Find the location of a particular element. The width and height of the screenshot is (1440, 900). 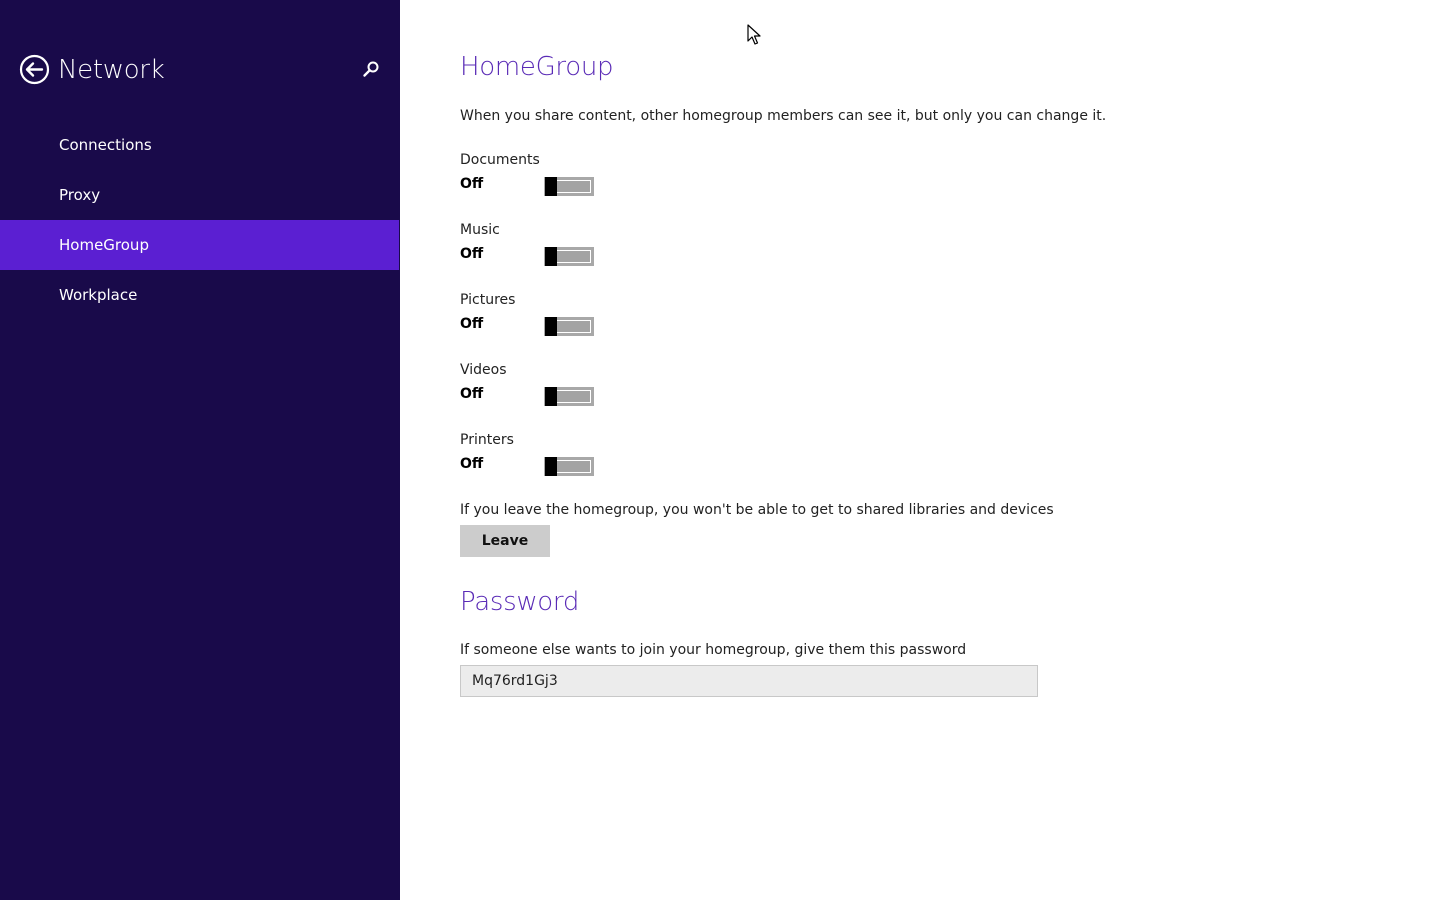

sidebar-item-proxy: Proxy is located at coordinates (199, 195).